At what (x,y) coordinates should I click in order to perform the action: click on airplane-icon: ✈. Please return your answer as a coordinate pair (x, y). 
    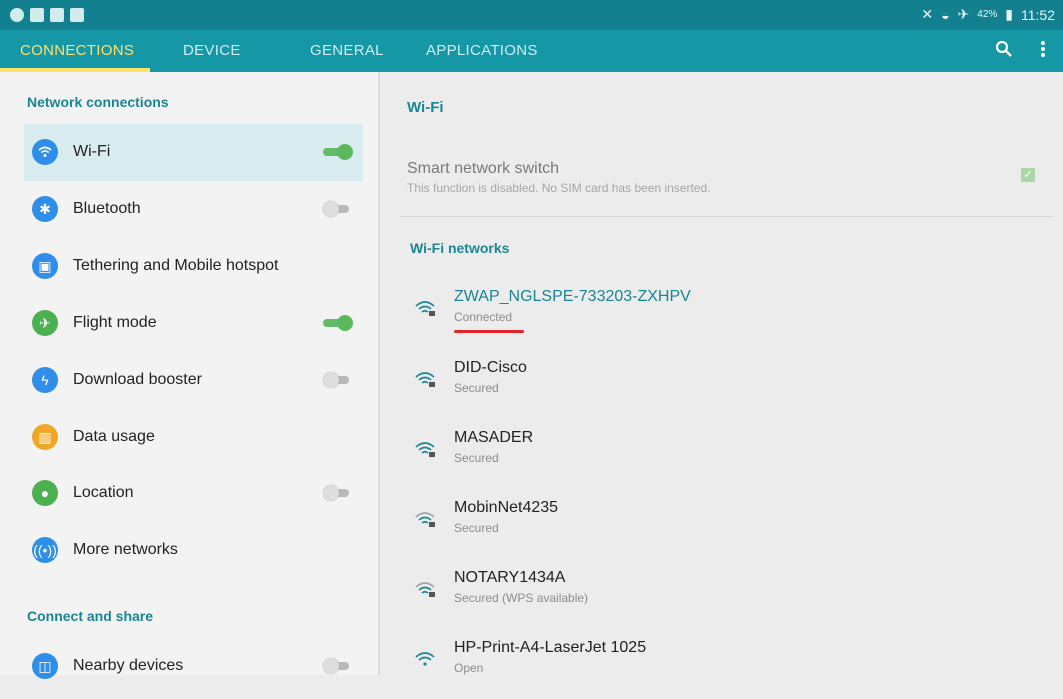
    Looking at the image, I should click on (45, 323).